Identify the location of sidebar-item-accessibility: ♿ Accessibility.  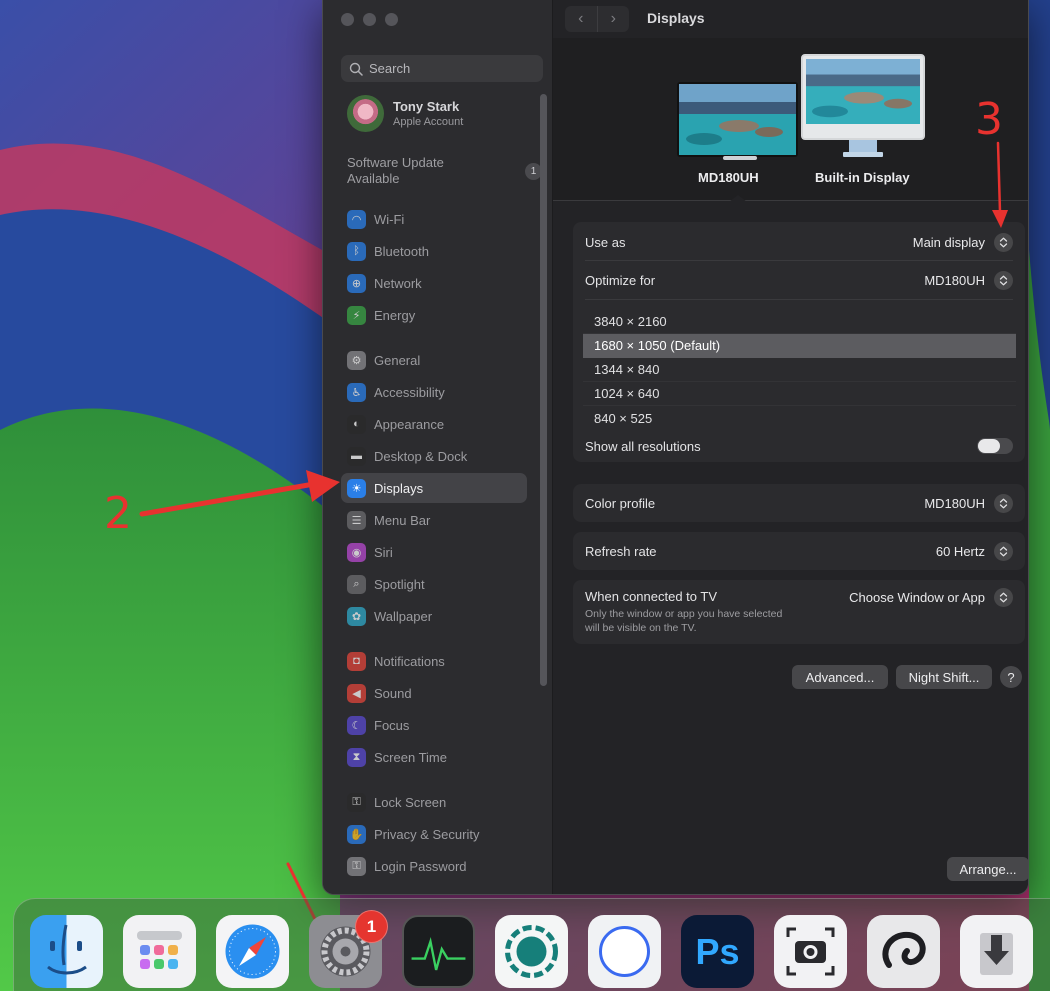
(434, 392).